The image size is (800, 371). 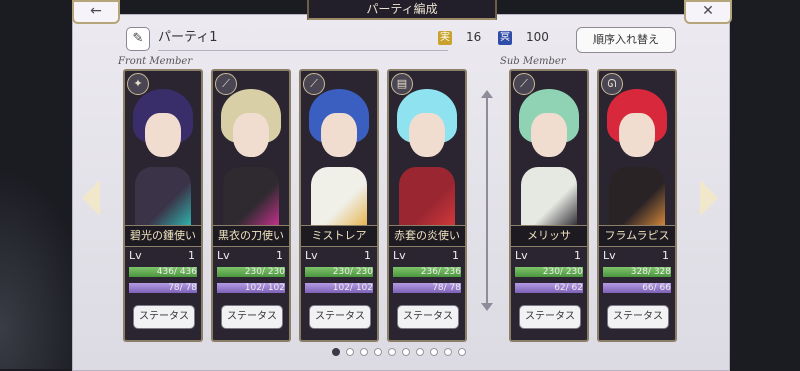 I want to click on close-button: ✕, so click(x=708, y=12).